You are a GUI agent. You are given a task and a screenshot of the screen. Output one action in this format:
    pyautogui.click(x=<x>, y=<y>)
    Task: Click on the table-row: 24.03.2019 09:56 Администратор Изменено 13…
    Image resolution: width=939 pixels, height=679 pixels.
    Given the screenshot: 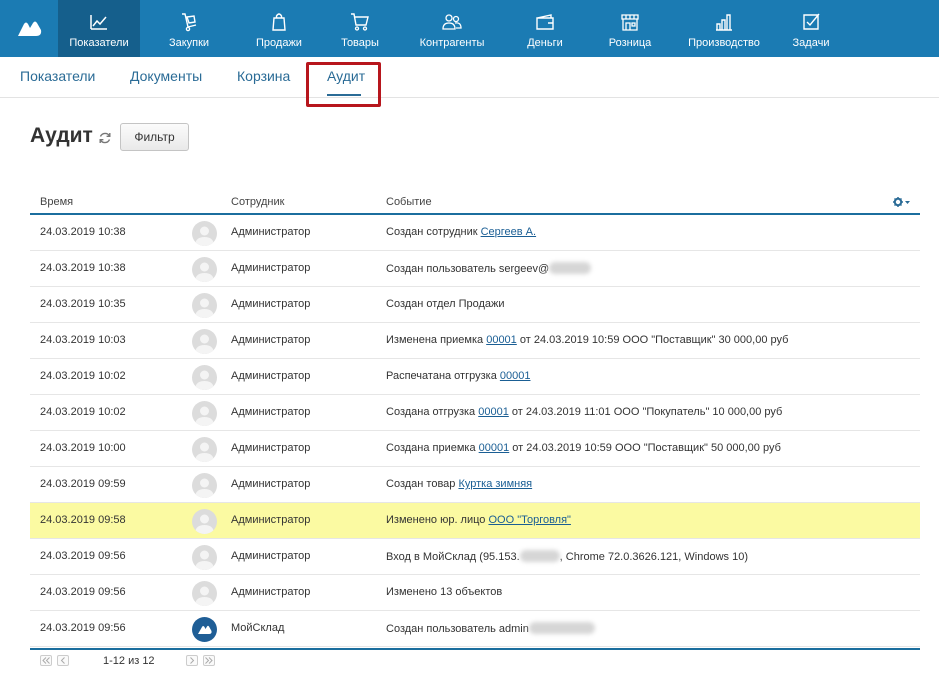 What is the action you would take?
    pyautogui.click(x=475, y=593)
    